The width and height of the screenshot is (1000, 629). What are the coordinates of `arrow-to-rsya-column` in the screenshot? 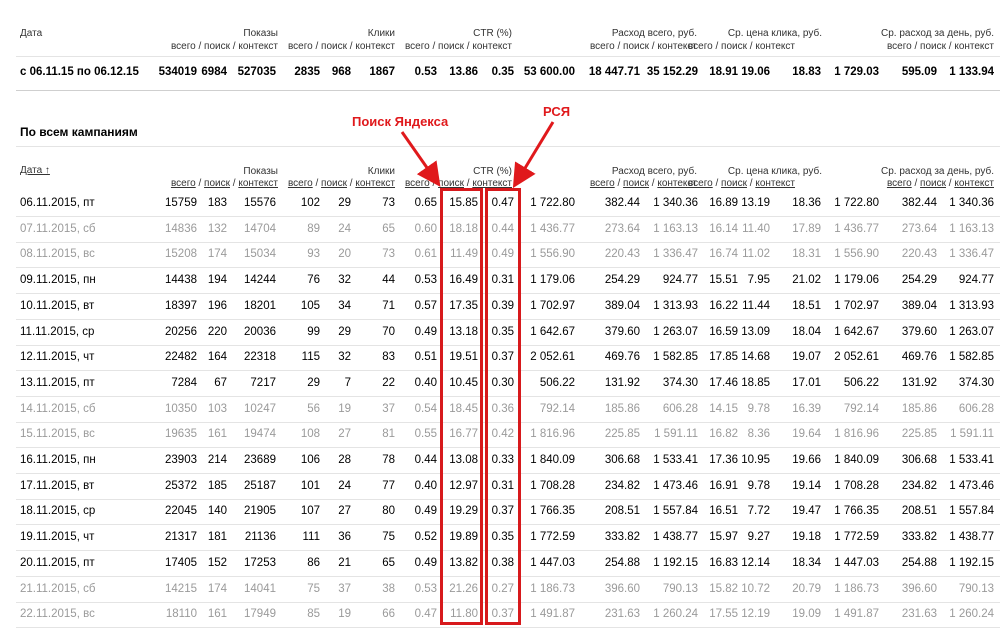 It's located at (533, 155).